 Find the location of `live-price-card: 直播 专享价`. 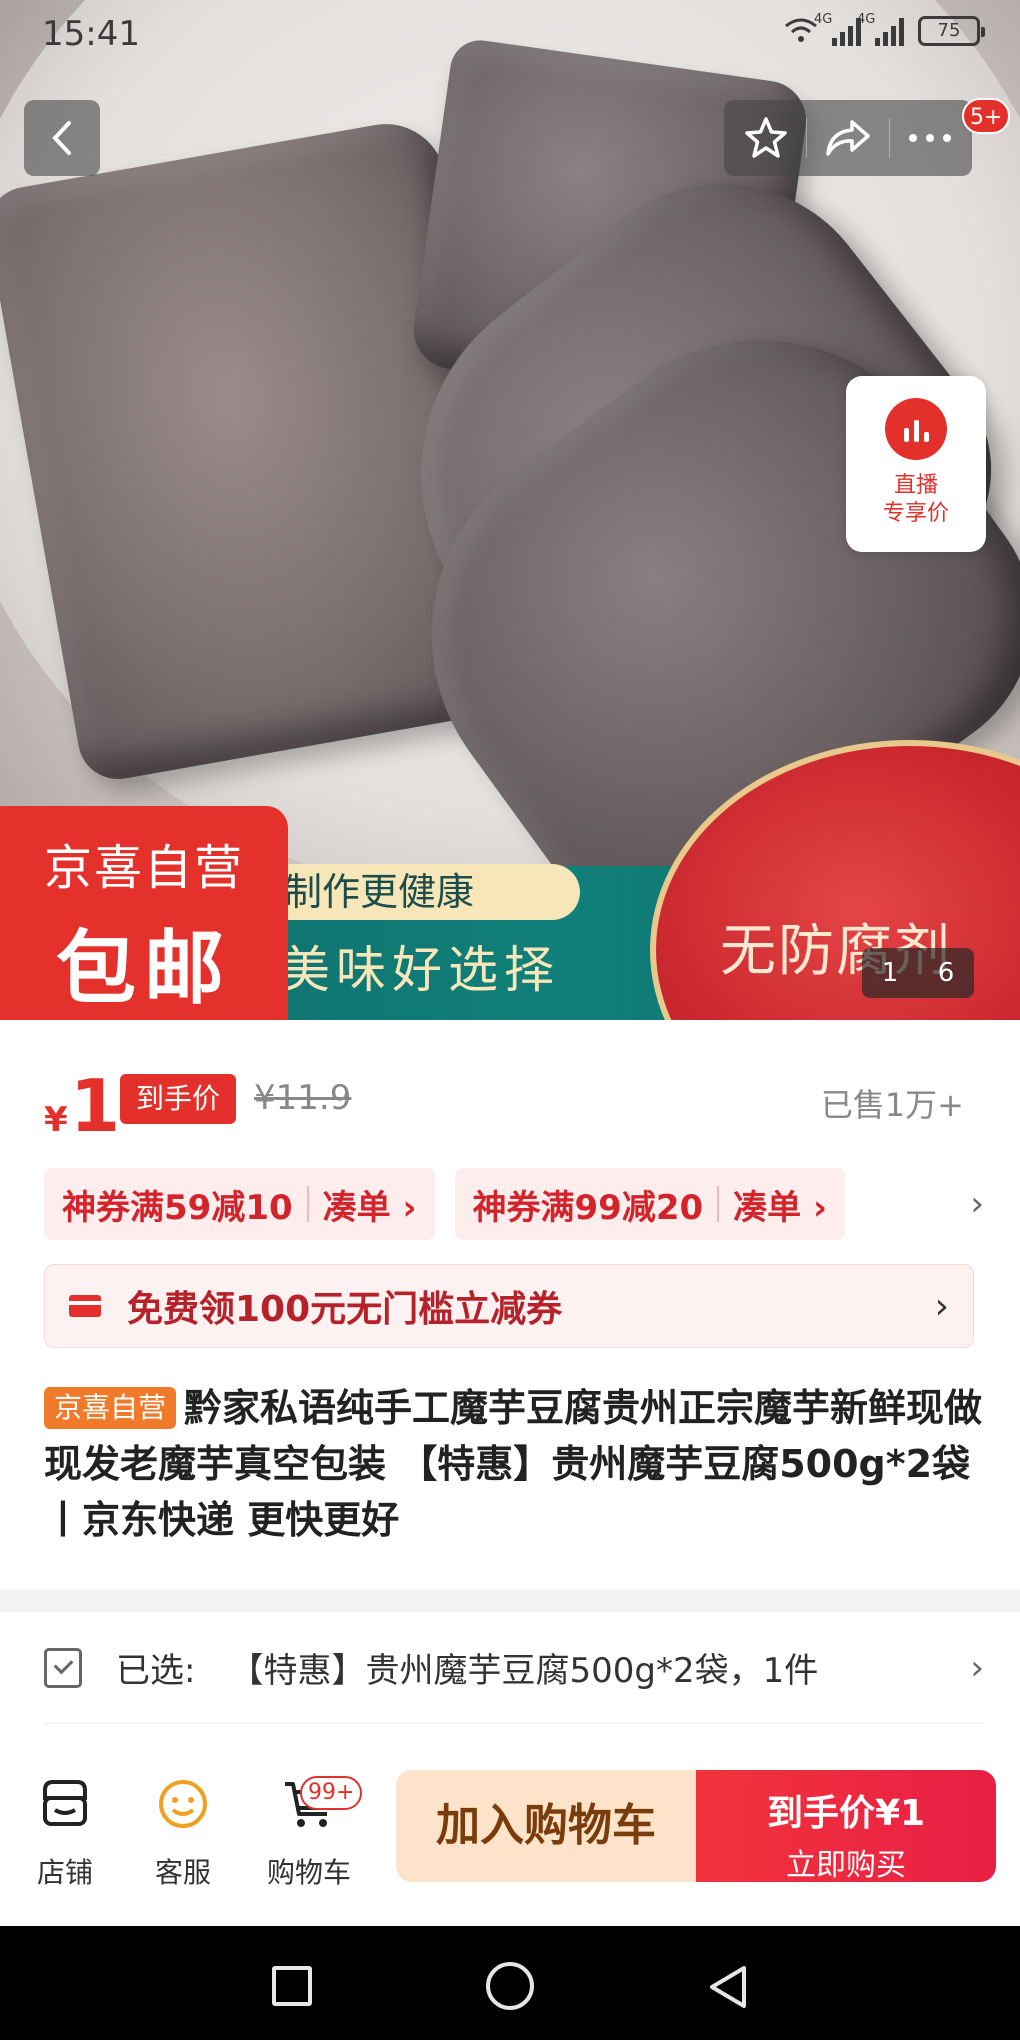

live-price-card: 直播 专享价 is located at coordinates (916, 464).